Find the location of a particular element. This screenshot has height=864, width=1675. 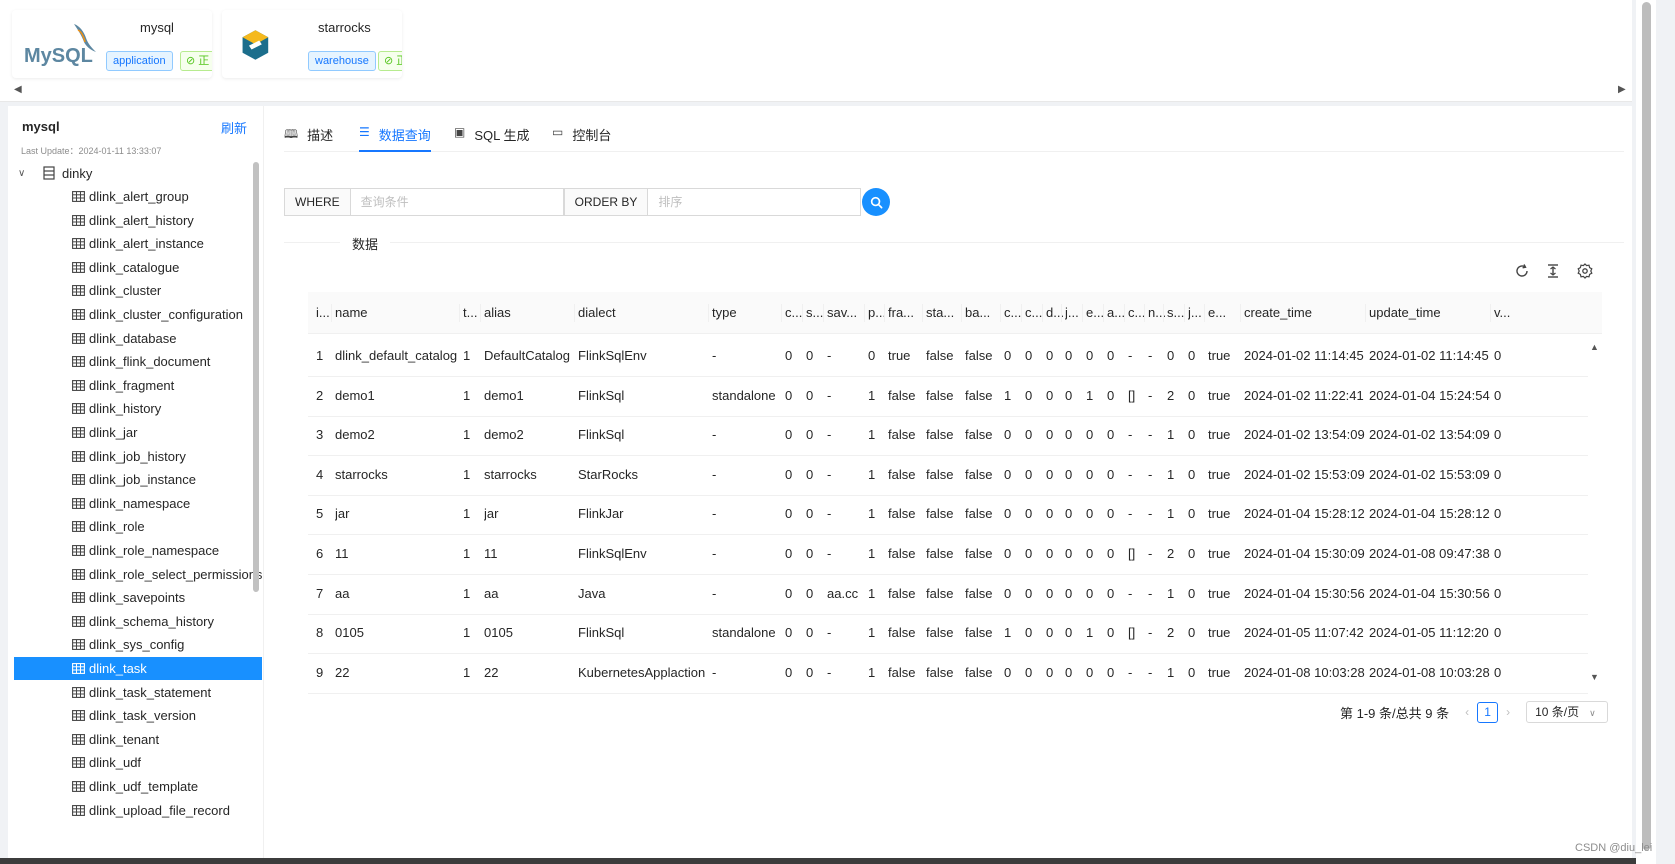

column-header: name is located at coordinates (397, 313).